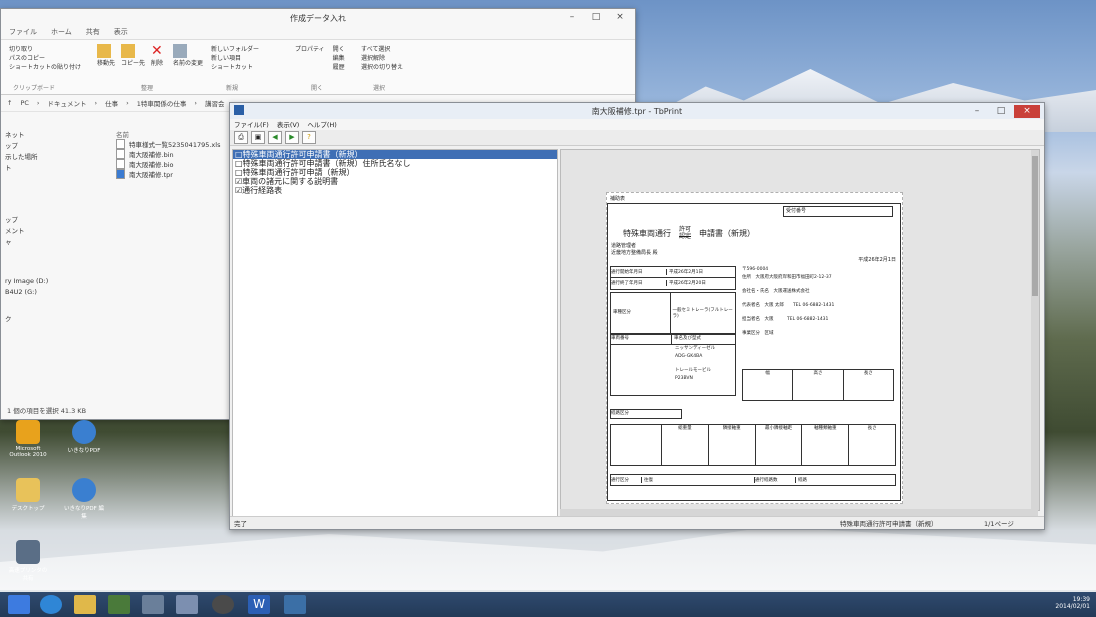  What do you see at coordinates (151, 165) in the screenshot?
I see `file-name: 南大阪補修.bio` at bounding box center [151, 165].